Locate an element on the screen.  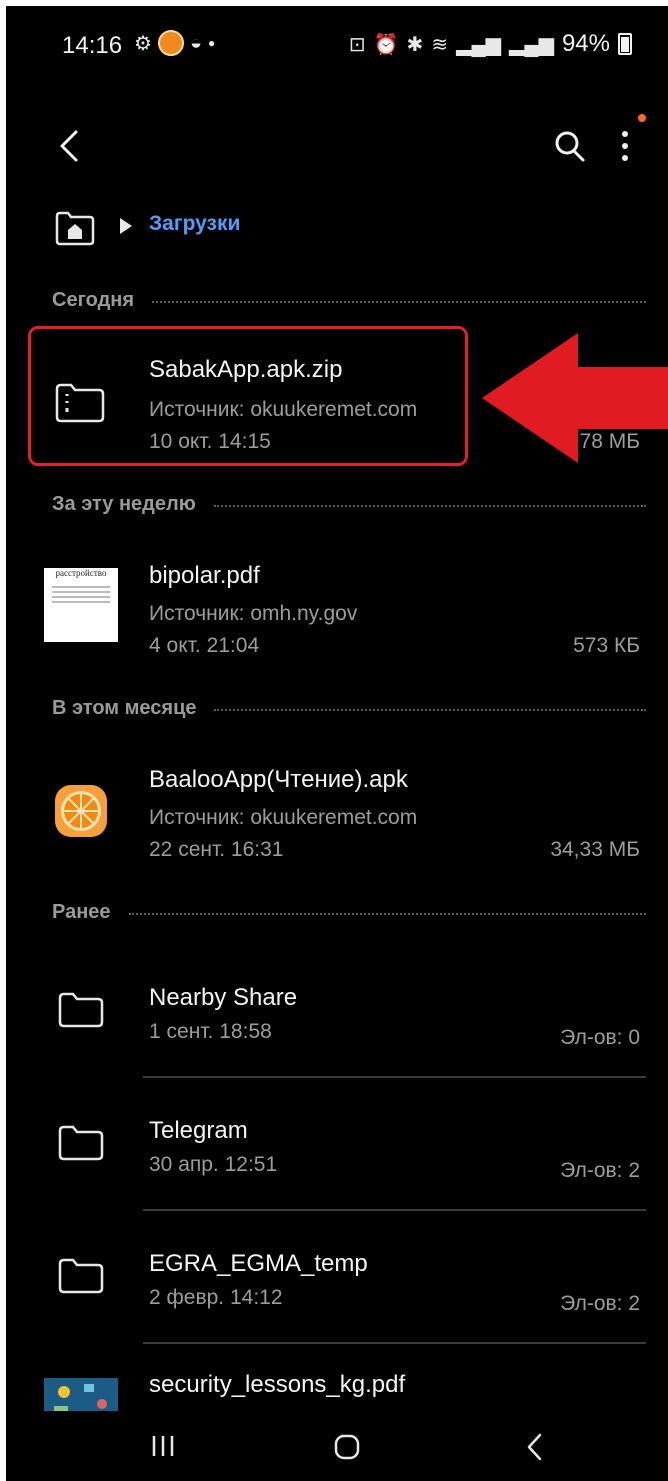
signal-icon-2: ▂▄▆ is located at coordinates (531, 44).